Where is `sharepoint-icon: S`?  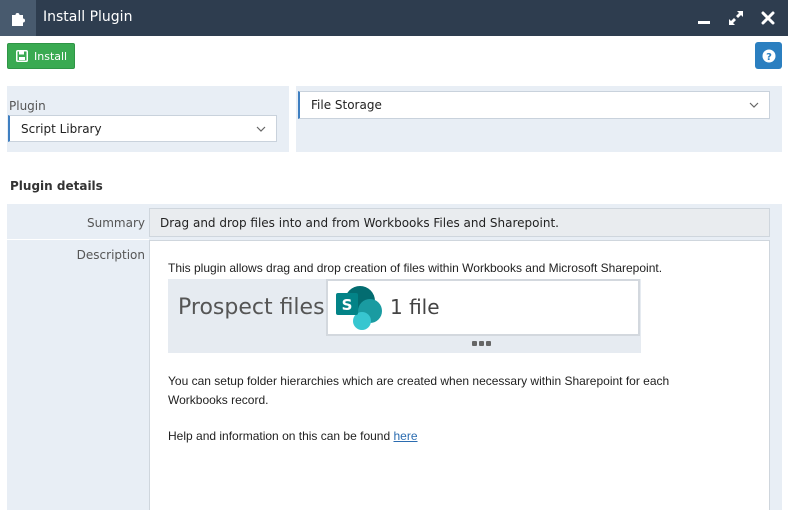
sharepoint-icon: S is located at coordinates (359, 308).